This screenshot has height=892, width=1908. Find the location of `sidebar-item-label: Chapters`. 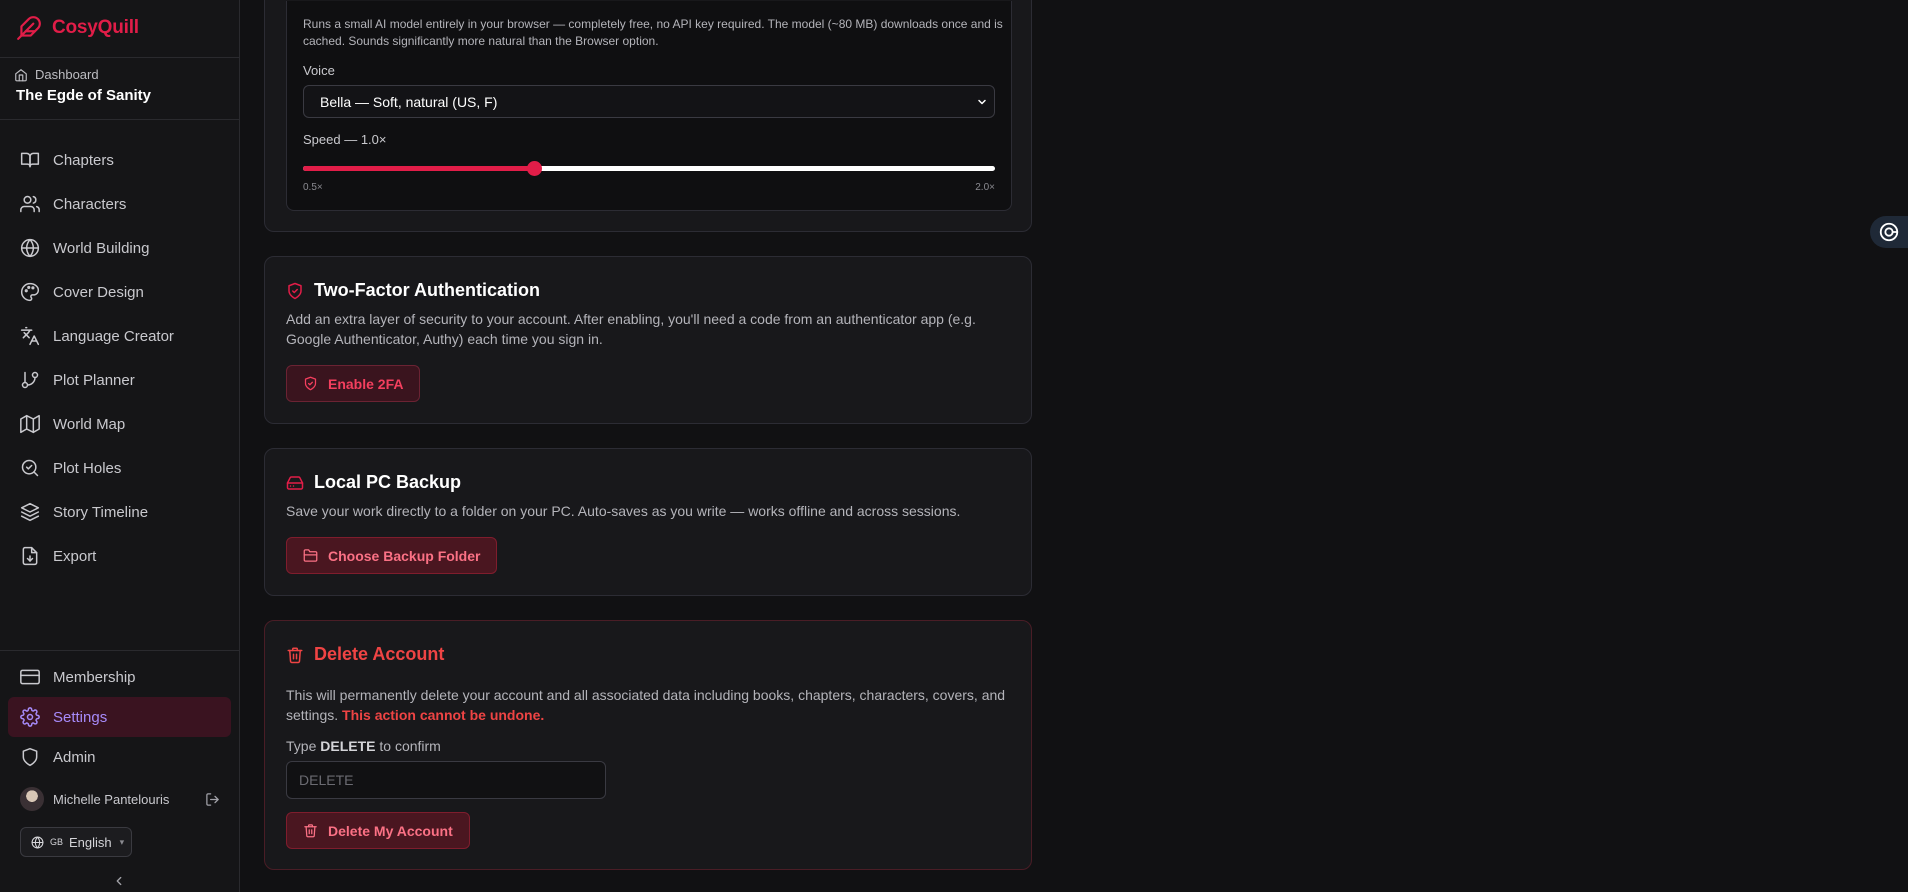

sidebar-item-label: Chapters is located at coordinates (83, 160).